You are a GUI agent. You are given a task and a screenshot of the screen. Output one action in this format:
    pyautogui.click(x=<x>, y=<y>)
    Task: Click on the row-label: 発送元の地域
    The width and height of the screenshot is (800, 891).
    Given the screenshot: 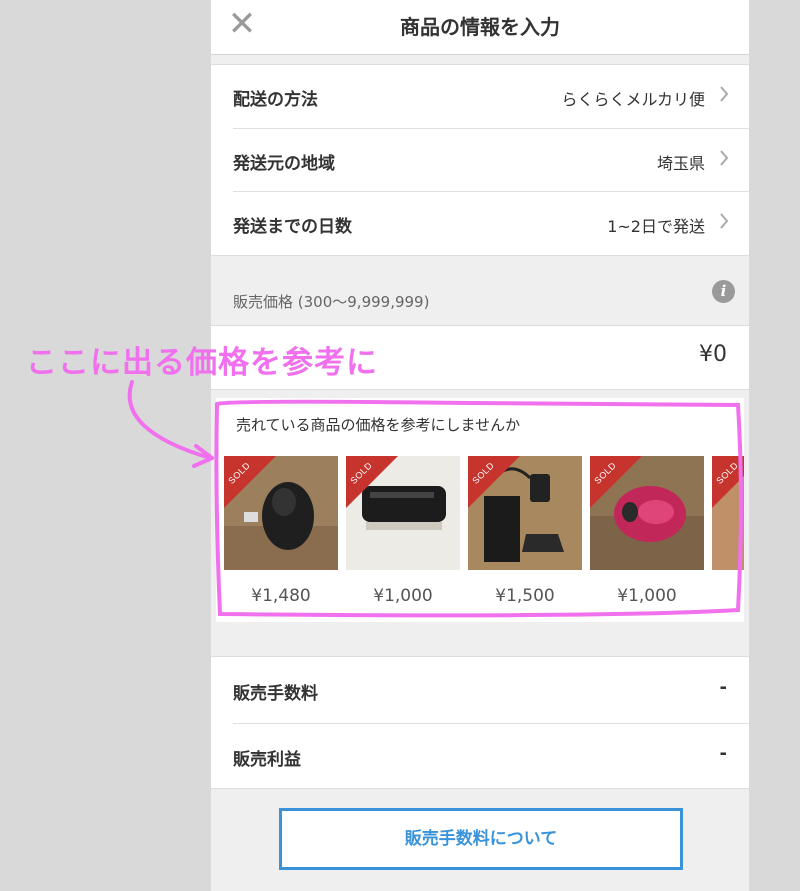 What is the action you would take?
    pyautogui.click(x=284, y=164)
    